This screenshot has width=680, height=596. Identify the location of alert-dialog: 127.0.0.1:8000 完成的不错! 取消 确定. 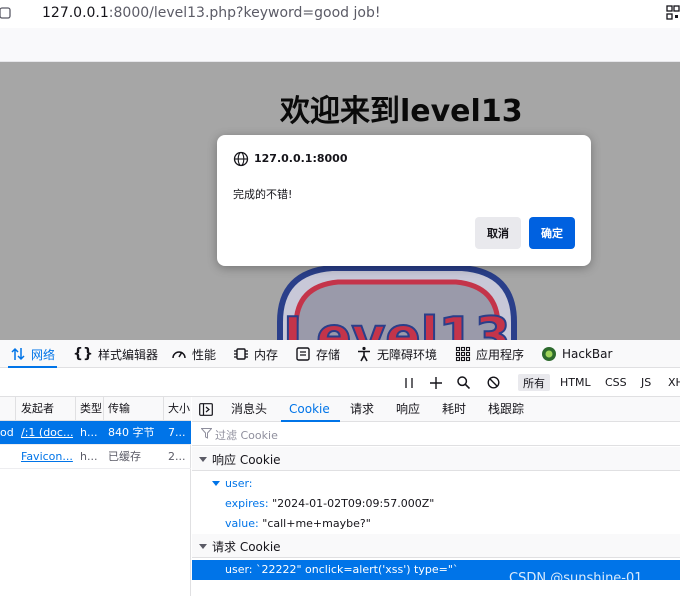
(404, 200).